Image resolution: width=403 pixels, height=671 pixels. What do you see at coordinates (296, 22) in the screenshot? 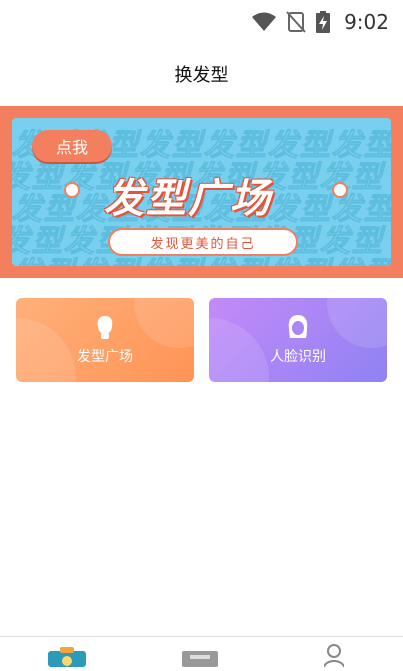
I see `no-signal-icon` at bounding box center [296, 22].